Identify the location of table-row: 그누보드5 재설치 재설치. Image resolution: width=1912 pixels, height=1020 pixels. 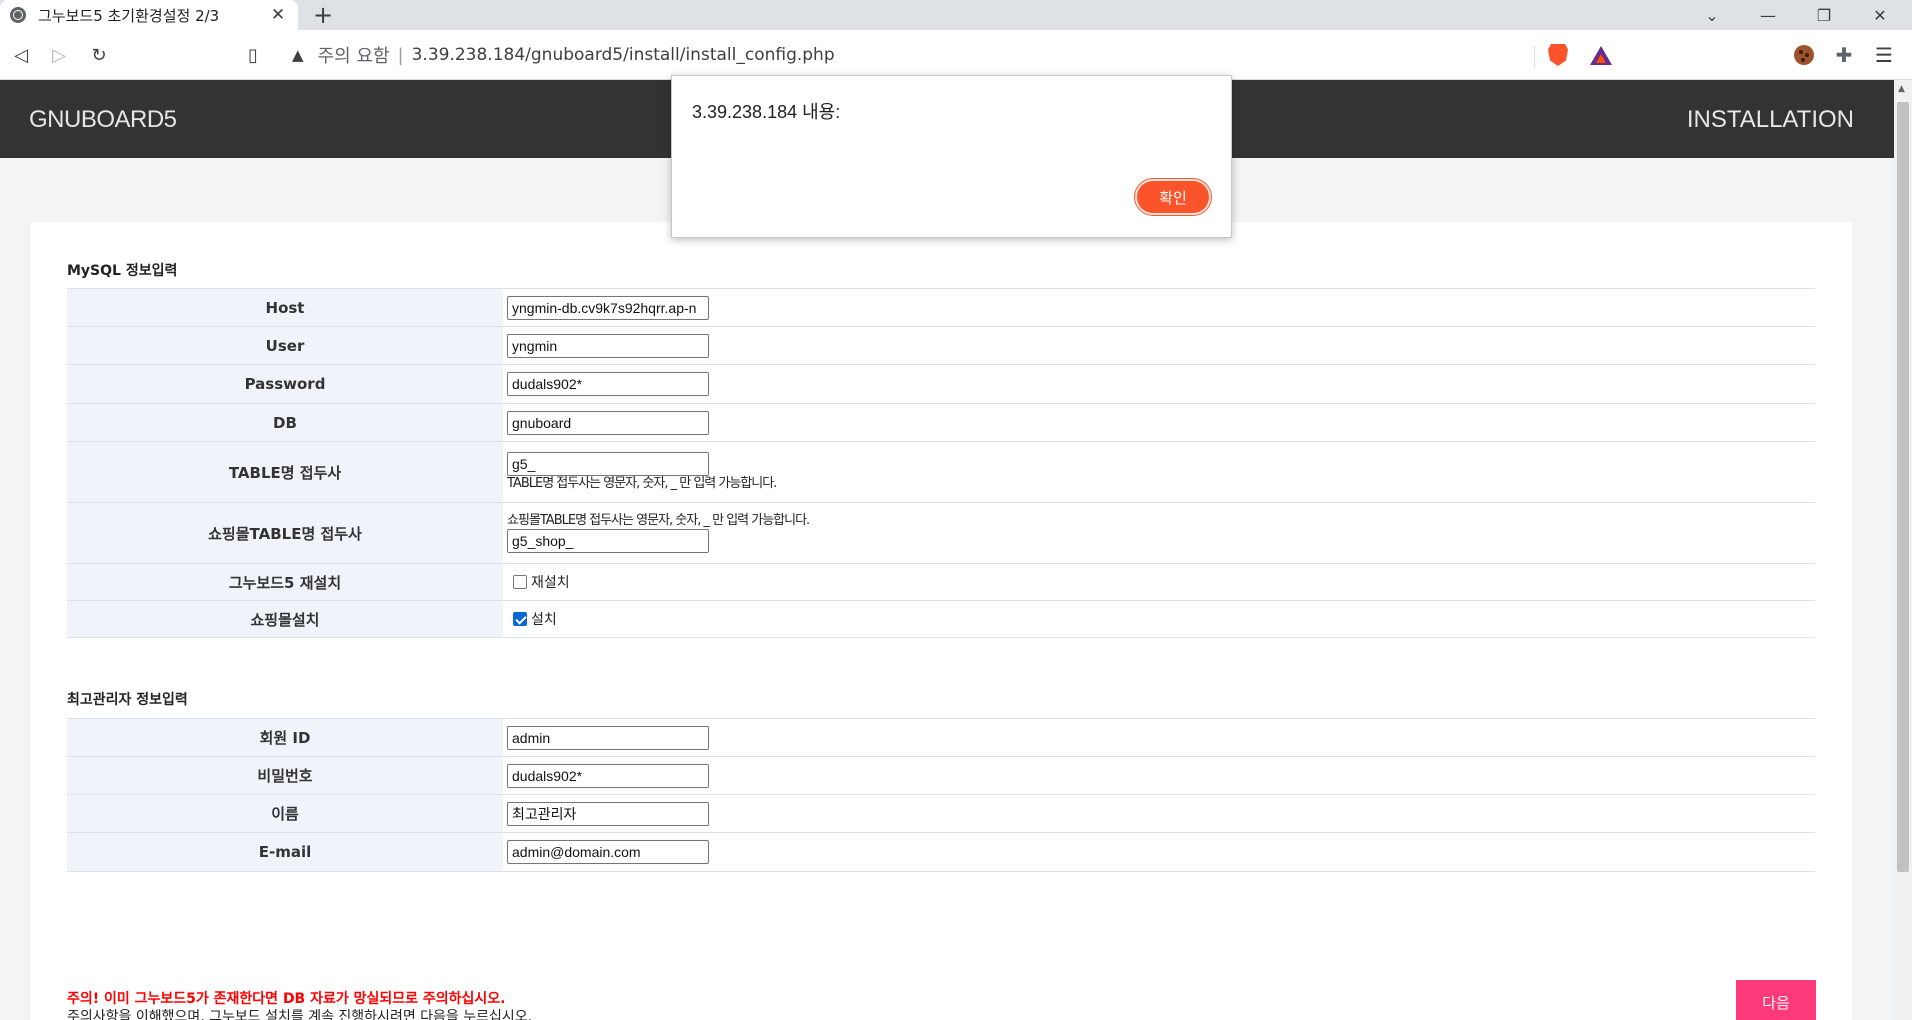
(941, 582).